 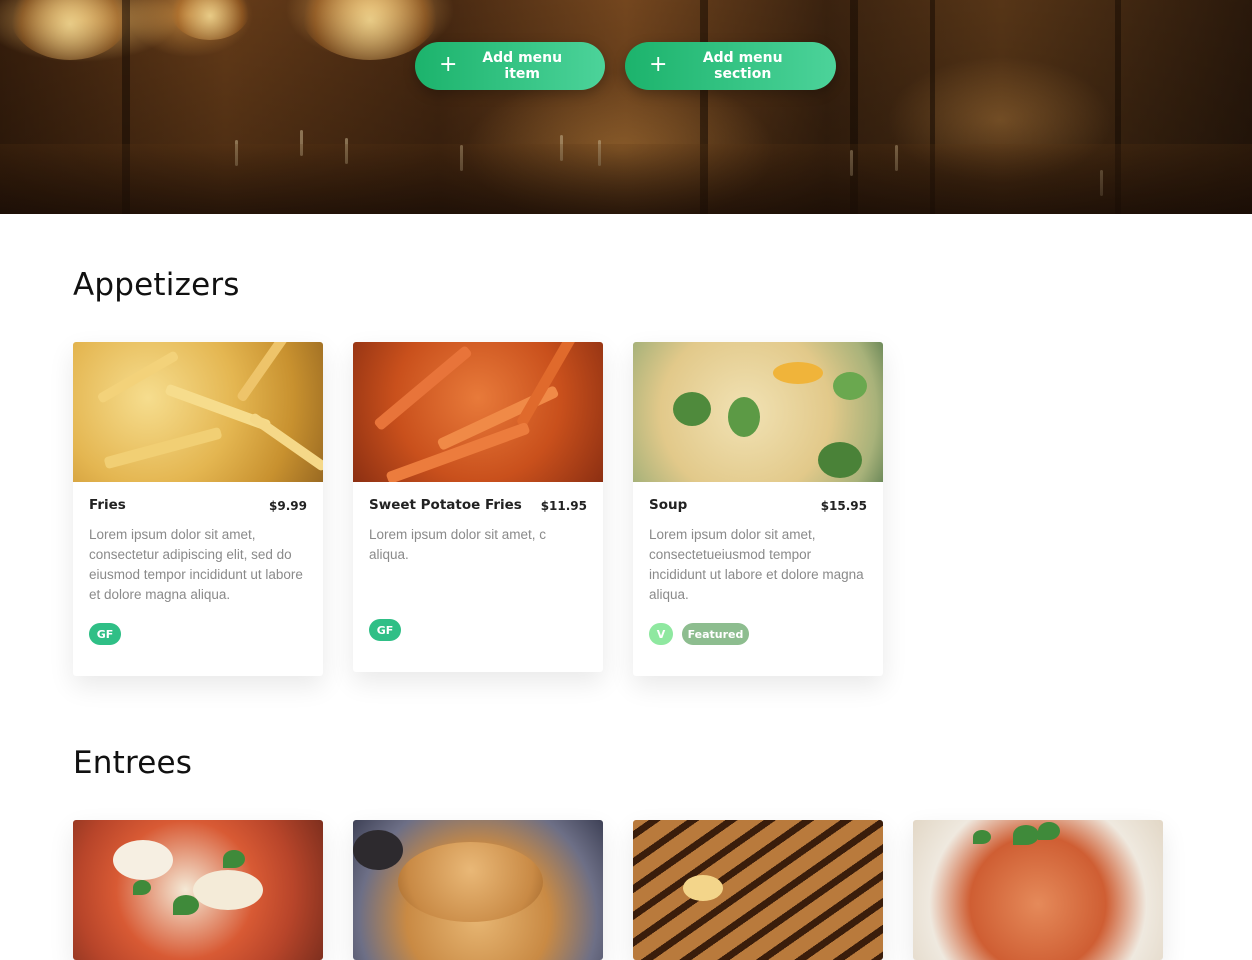 I want to click on section-title-appetizers: Appetizers, so click(x=156, y=285).